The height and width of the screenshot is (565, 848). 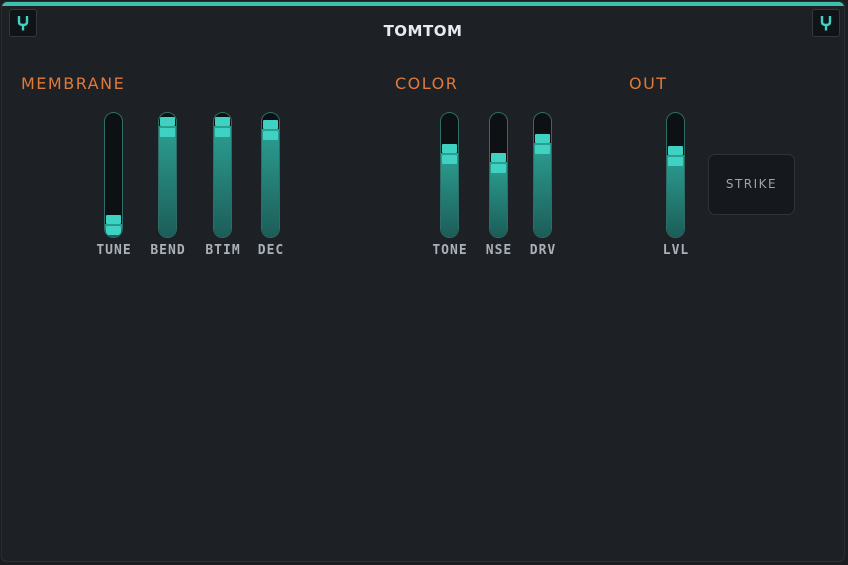 What do you see at coordinates (427, 83) in the screenshot?
I see `section-label-color: COLOR` at bounding box center [427, 83].